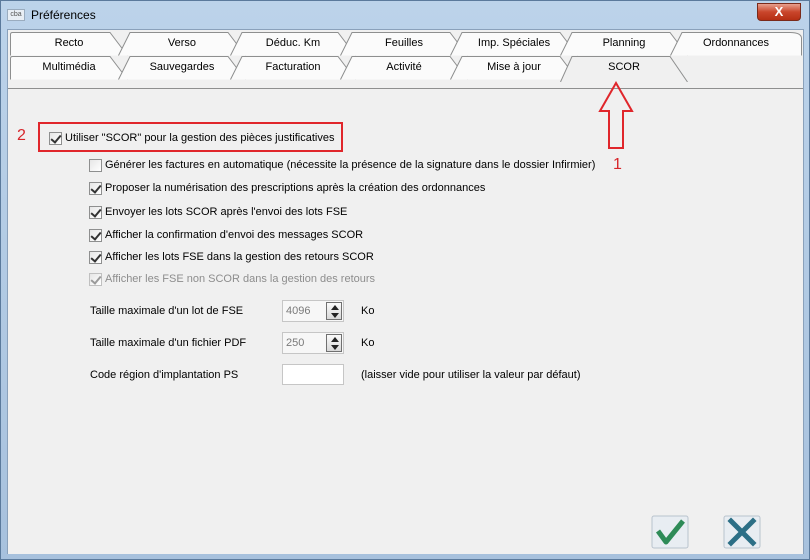  I want to click on tab-feuilles: Feuilles, so click(404, 44).